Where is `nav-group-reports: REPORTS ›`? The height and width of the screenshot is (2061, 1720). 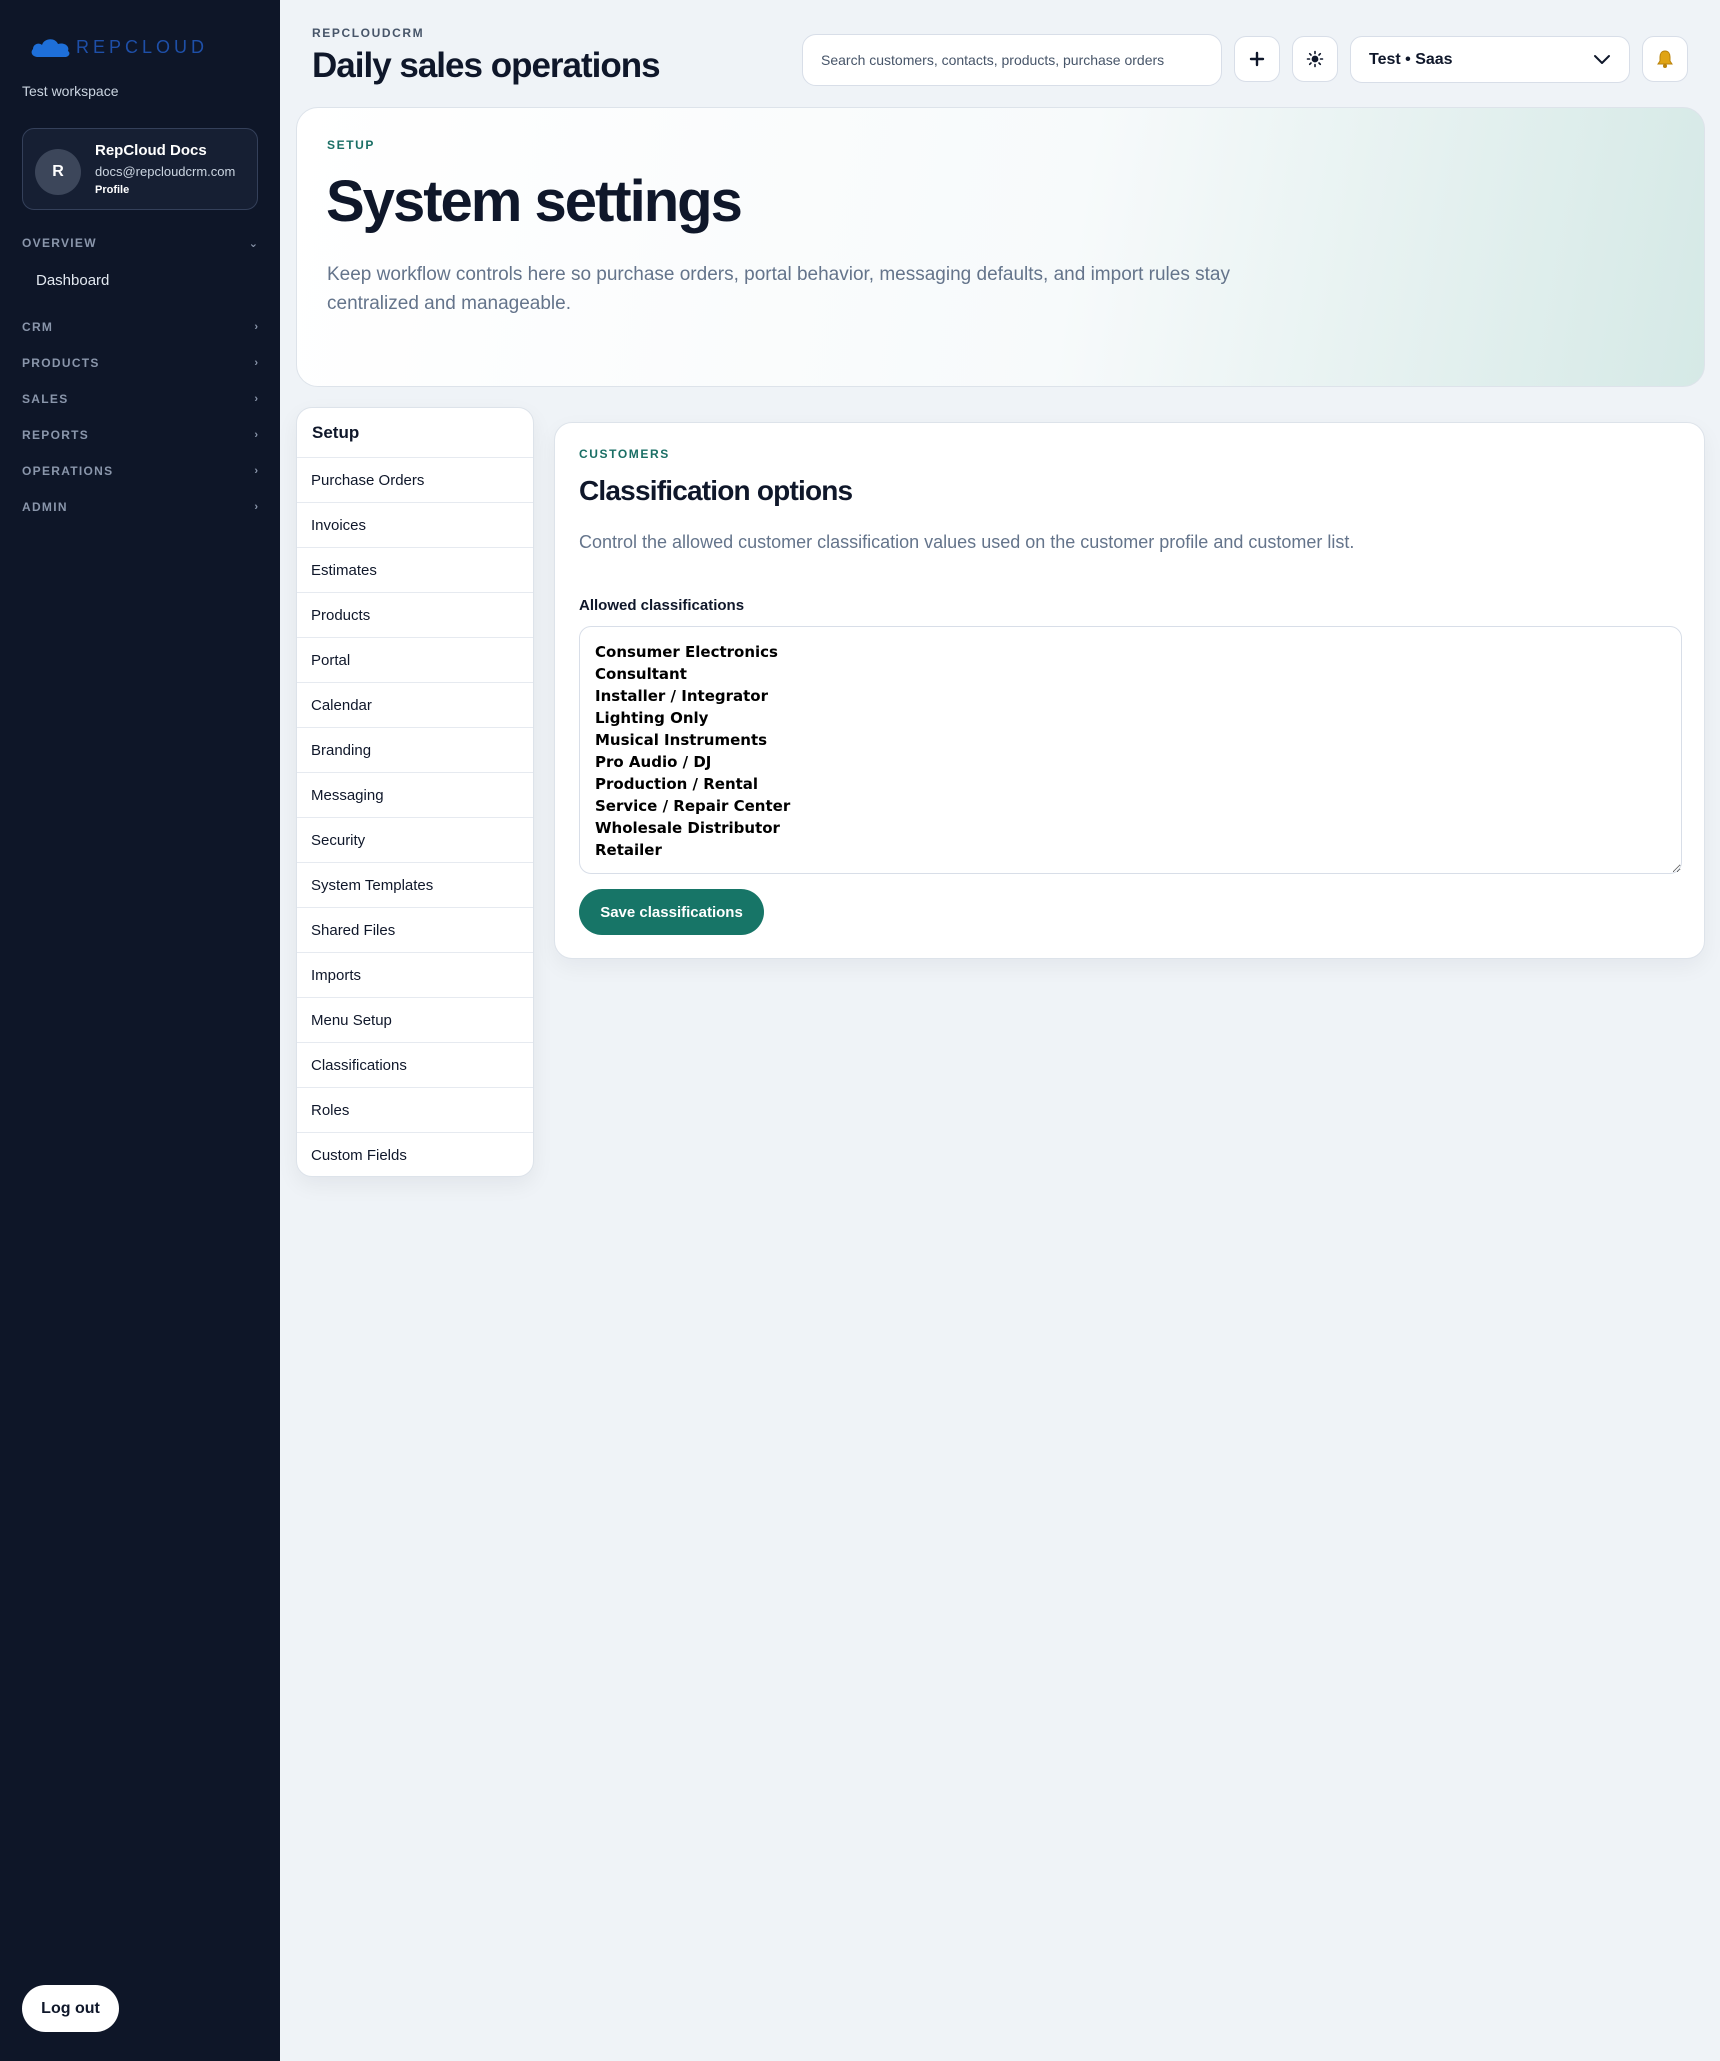
nav-group-reports: REPORTS › is located at coordinates (140, 435).